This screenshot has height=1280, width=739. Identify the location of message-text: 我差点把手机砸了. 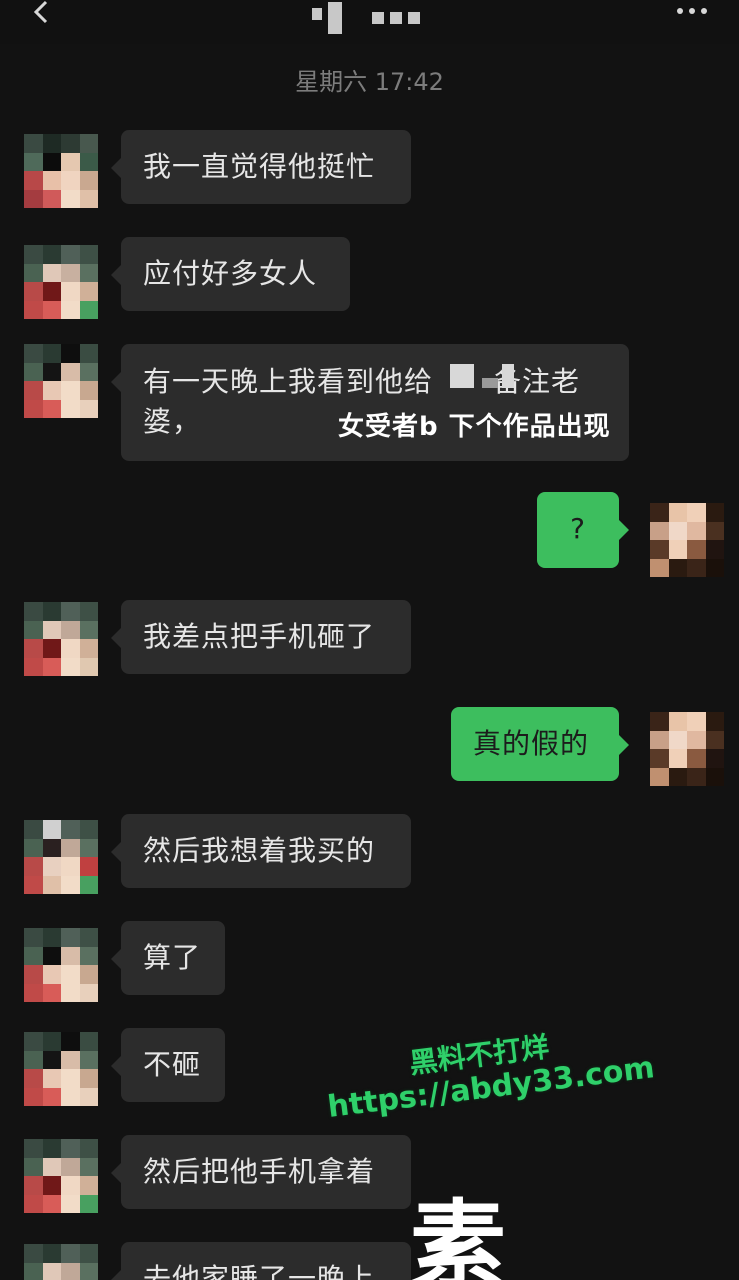
(259, 636).